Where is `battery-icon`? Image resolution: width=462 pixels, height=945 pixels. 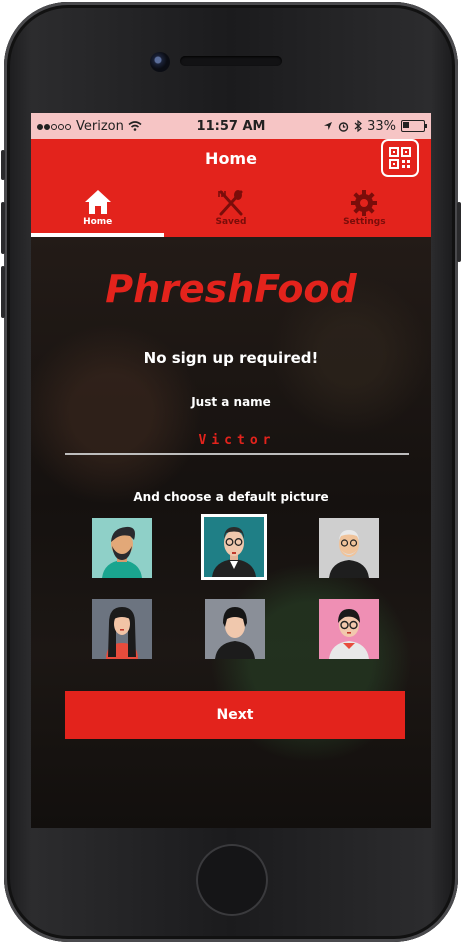
battery-icon is located at coordinates (414, 126).